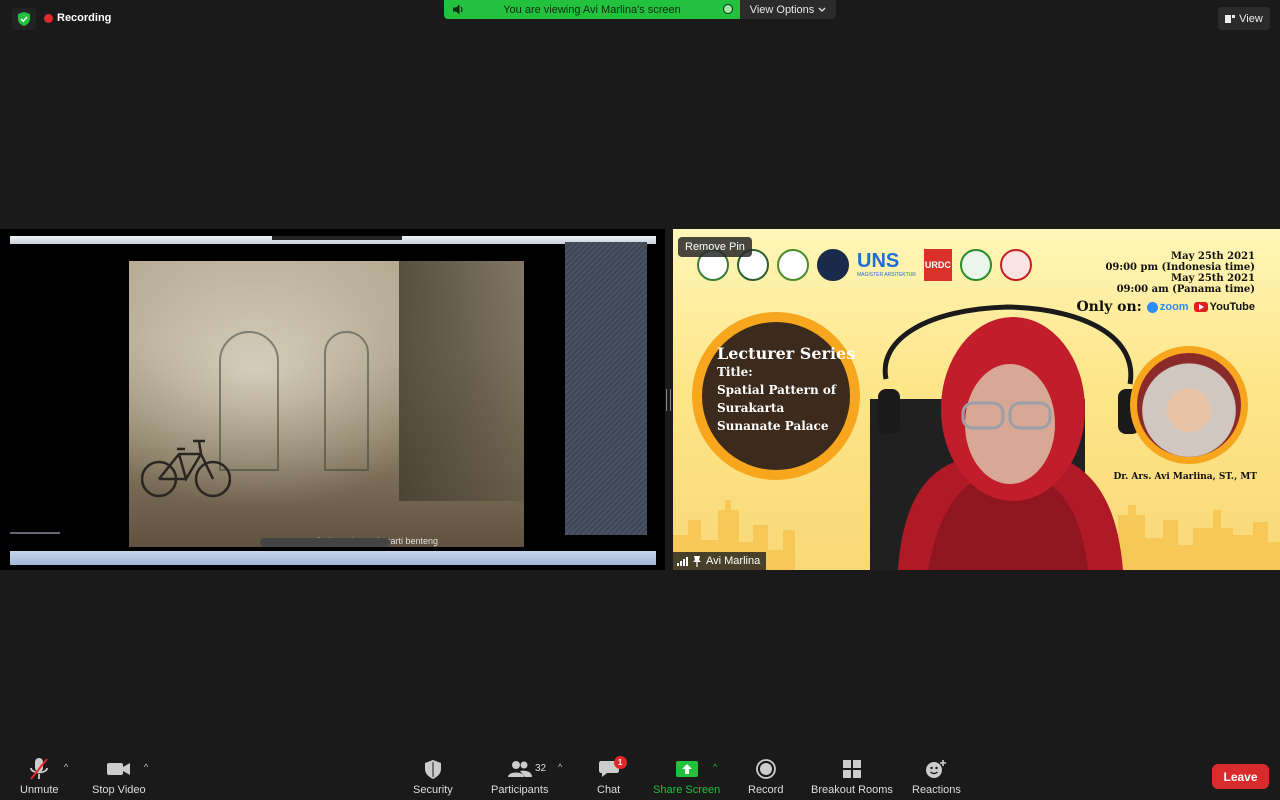 Image resolution: width=1280 pixels, height=800 pixels. Describe the element at coordinates (66, 767) in the screenshot. I see `audio-options-caret-icon: ^` at that location.